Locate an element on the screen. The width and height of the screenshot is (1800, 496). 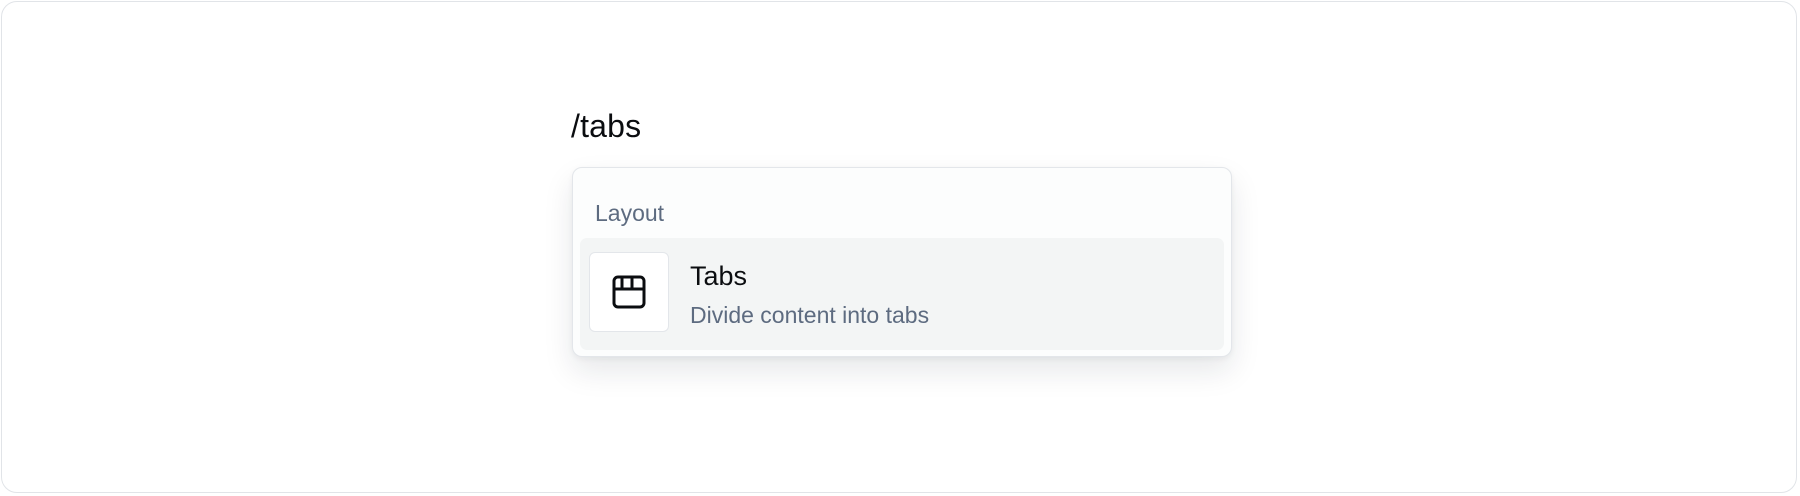
slash-command-menu: Layout Tabs Divide content into tabs is located at coordinates (902, 262).